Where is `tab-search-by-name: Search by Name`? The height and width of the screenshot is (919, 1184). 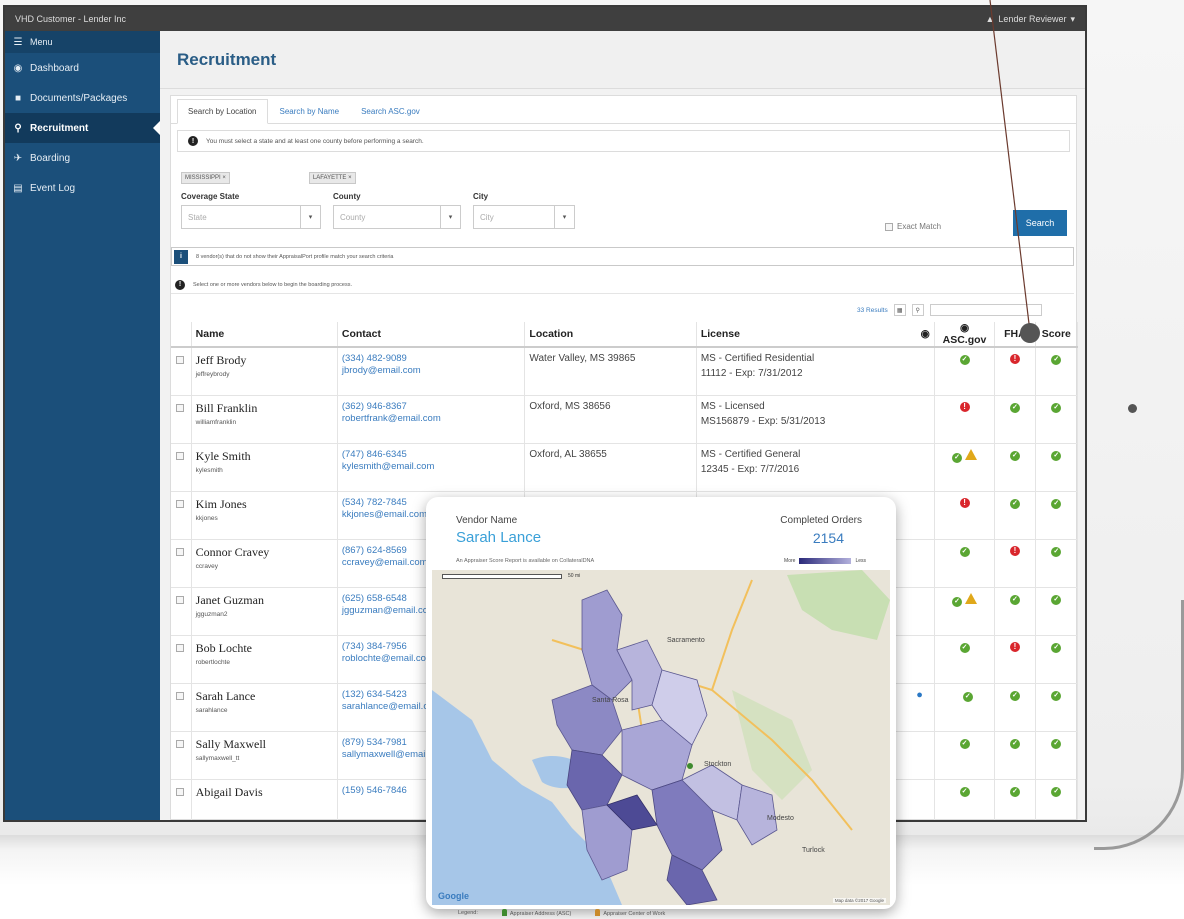 tab-search-by-name: Search by Name is located at coordinates (310, 111).